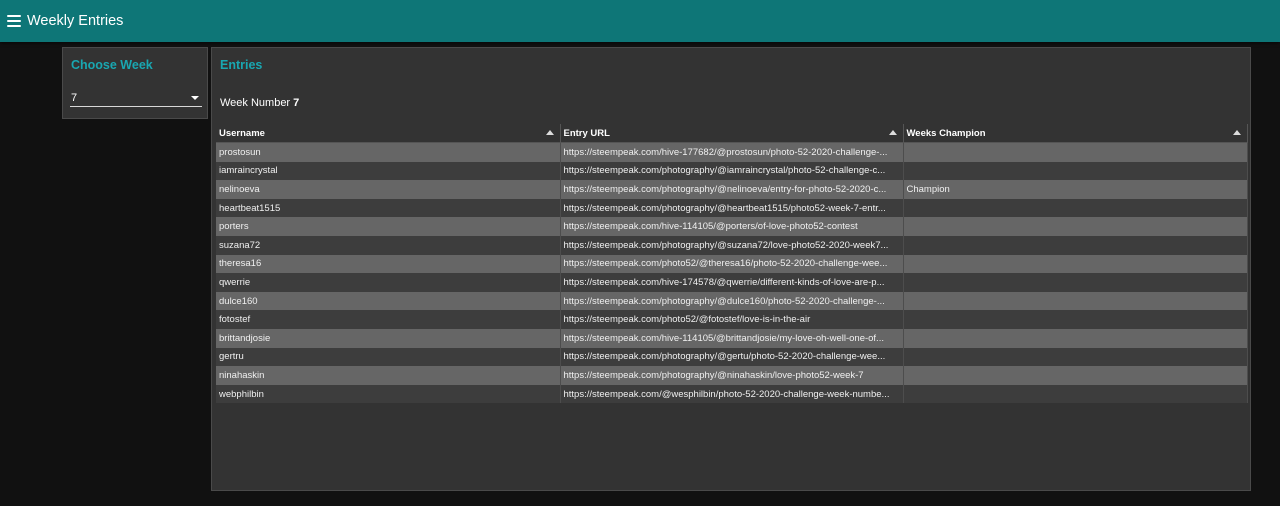  Describe the element at coordinates (388, 264) in the screenshot. I see `username-cell: theresa16` at that location.